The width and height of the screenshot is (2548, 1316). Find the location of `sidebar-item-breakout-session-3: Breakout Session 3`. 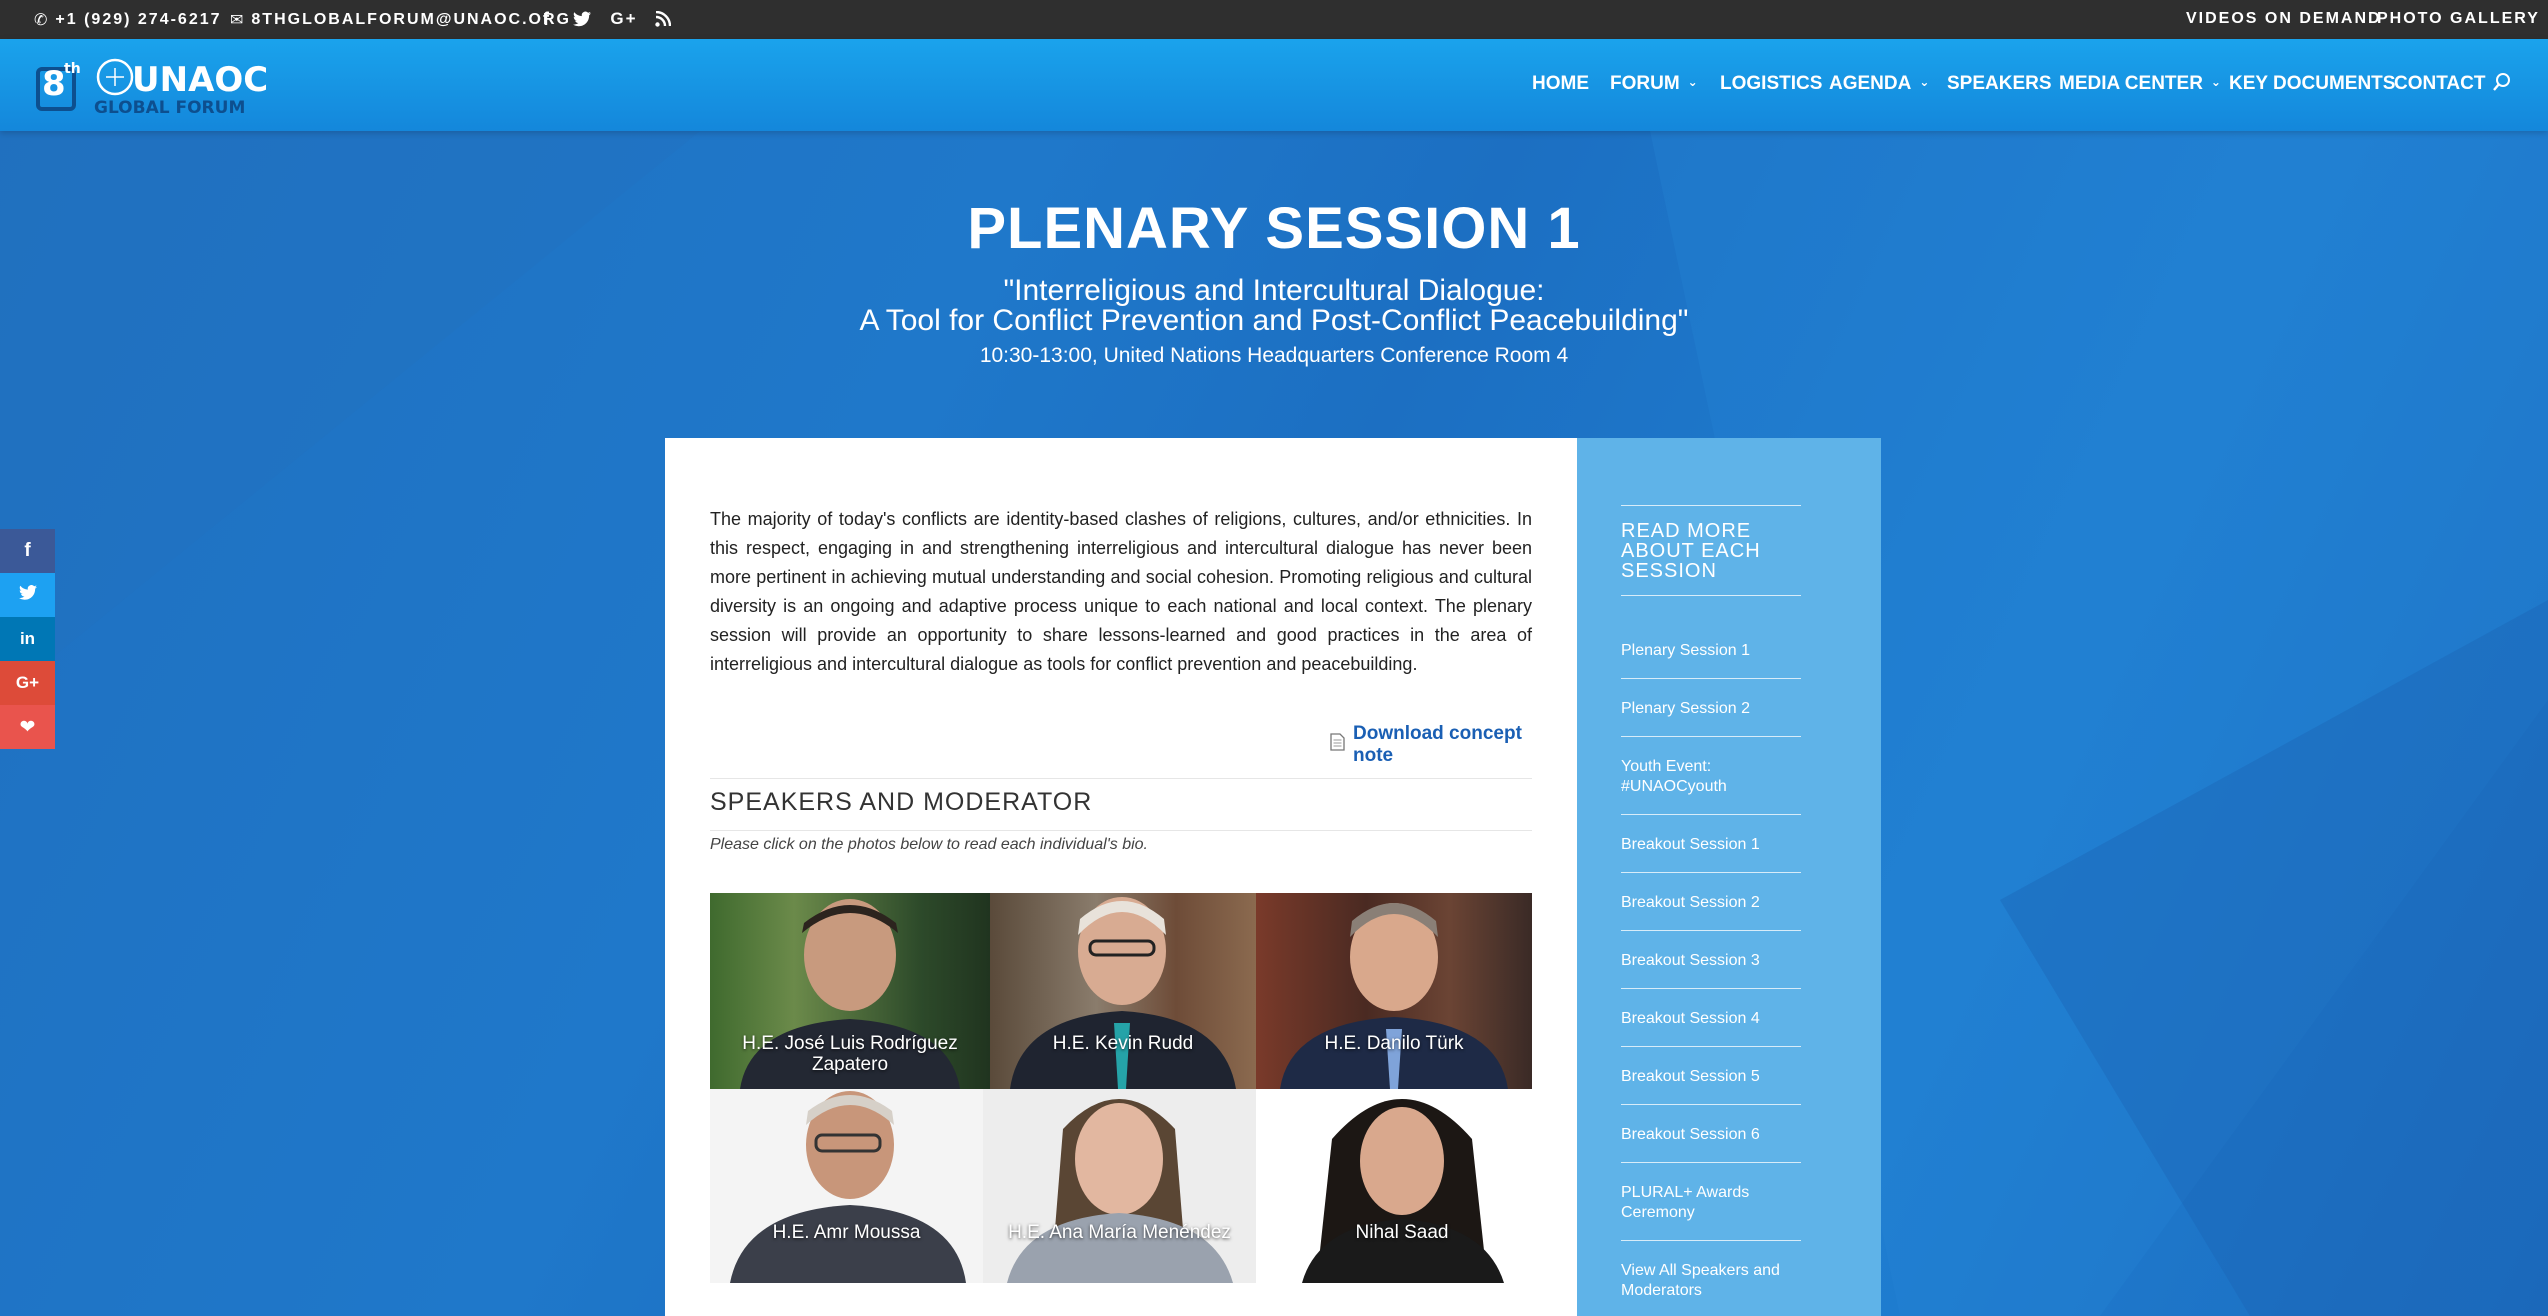

sidebar-item-breakout-session-3: Breakout Session 3 is located at coordinates (1713, 961).